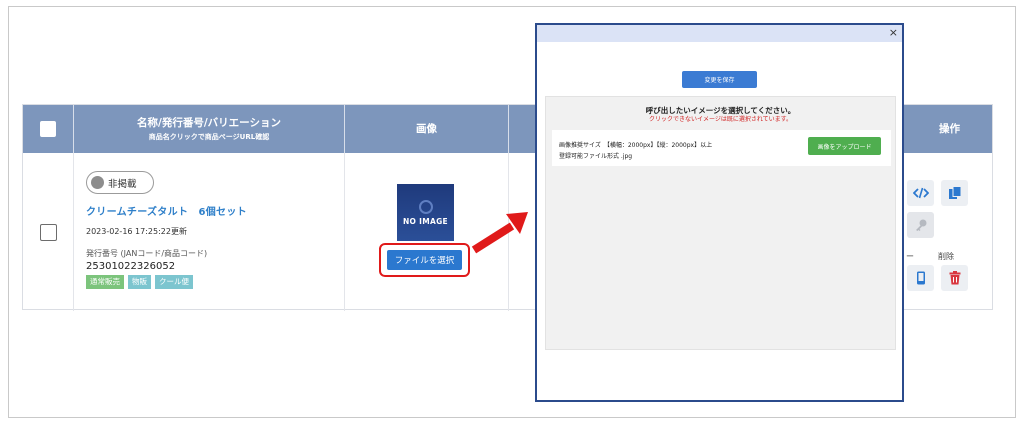  I want to click on key-icon, so click(920, 225).